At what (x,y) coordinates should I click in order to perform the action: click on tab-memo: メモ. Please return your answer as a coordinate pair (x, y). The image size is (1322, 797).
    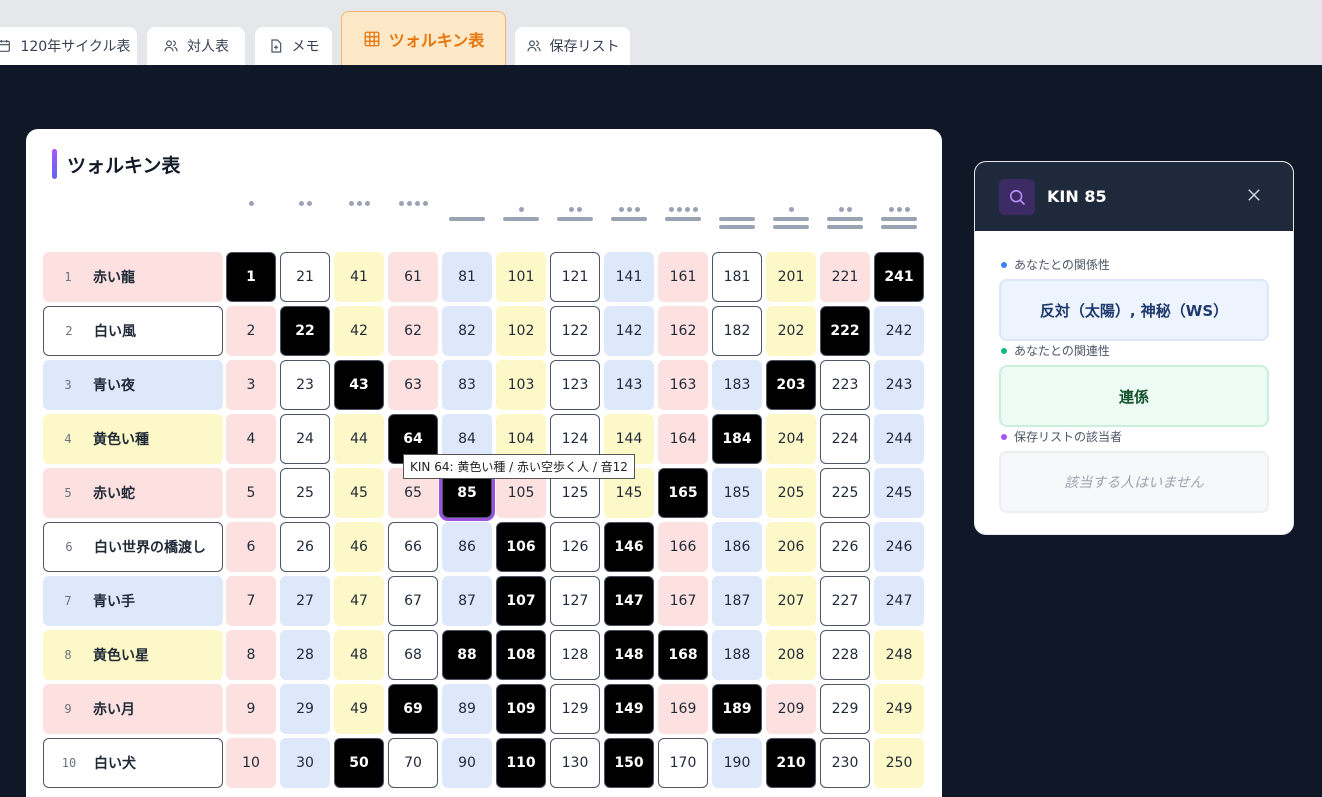
    Looking at the image, I should click on (293, 46).